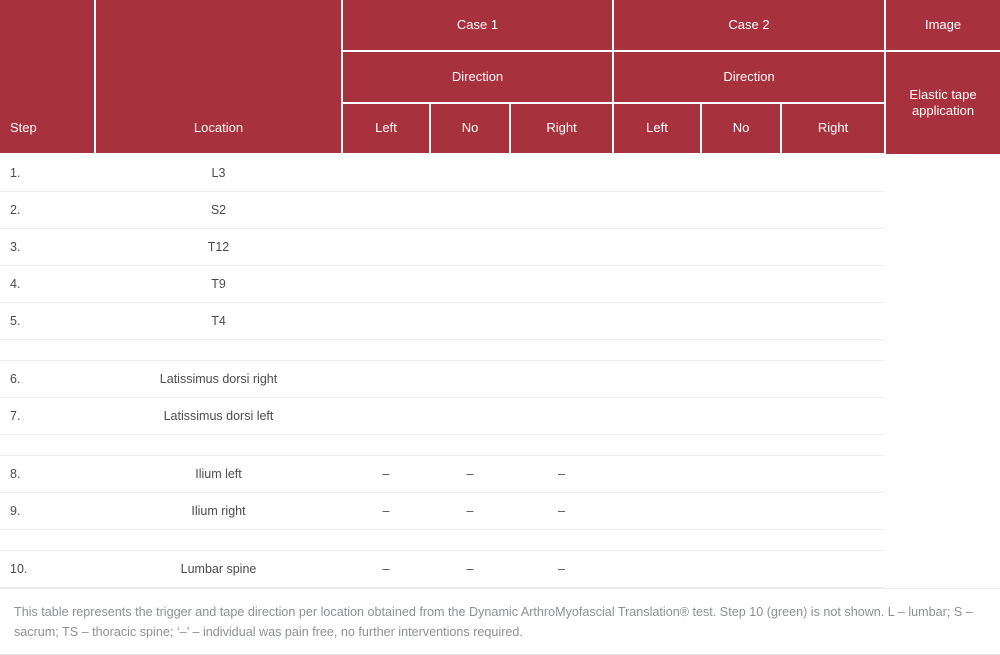  Describe the element at coordinates (470, 129) in the screenshot. I see `header-col-case1-no: No` at that location.